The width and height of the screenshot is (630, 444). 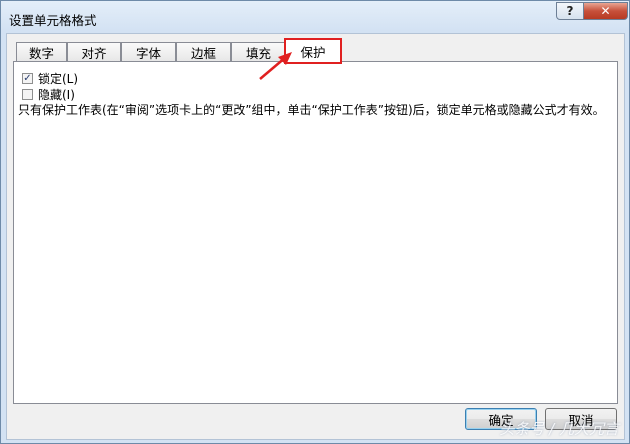 I want to click on tab-number: 数字, so click(x=41, y=52).